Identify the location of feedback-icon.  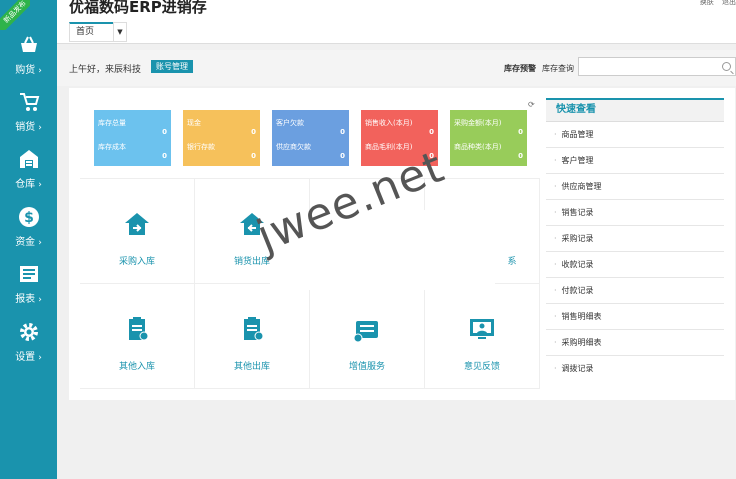
(482, 329).